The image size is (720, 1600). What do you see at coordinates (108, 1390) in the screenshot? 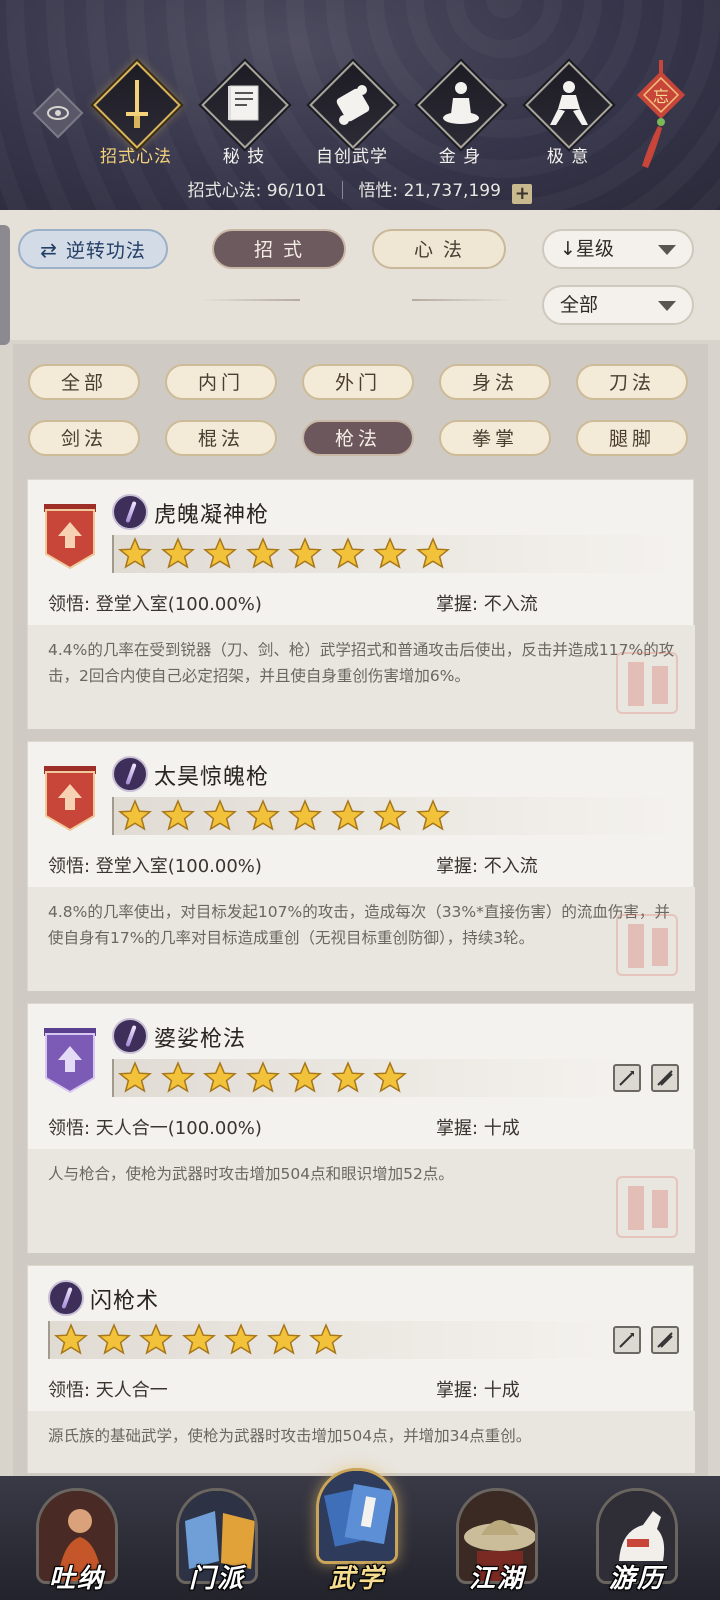
I see `comprehension-level: 领悟: 天人合一` at bounding box center [108, 1390].